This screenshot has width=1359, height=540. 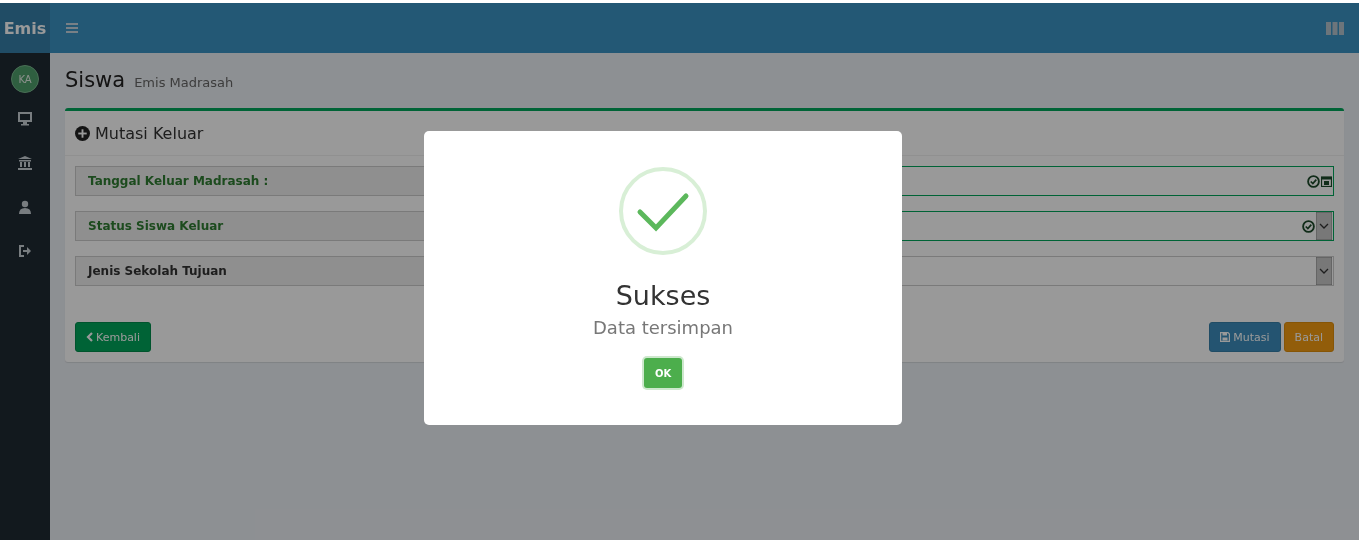 What do you see at coordinates (1308, 337) in the screenshot?
I see `cancel-button: Batal` at bounding box center [1308, 337].